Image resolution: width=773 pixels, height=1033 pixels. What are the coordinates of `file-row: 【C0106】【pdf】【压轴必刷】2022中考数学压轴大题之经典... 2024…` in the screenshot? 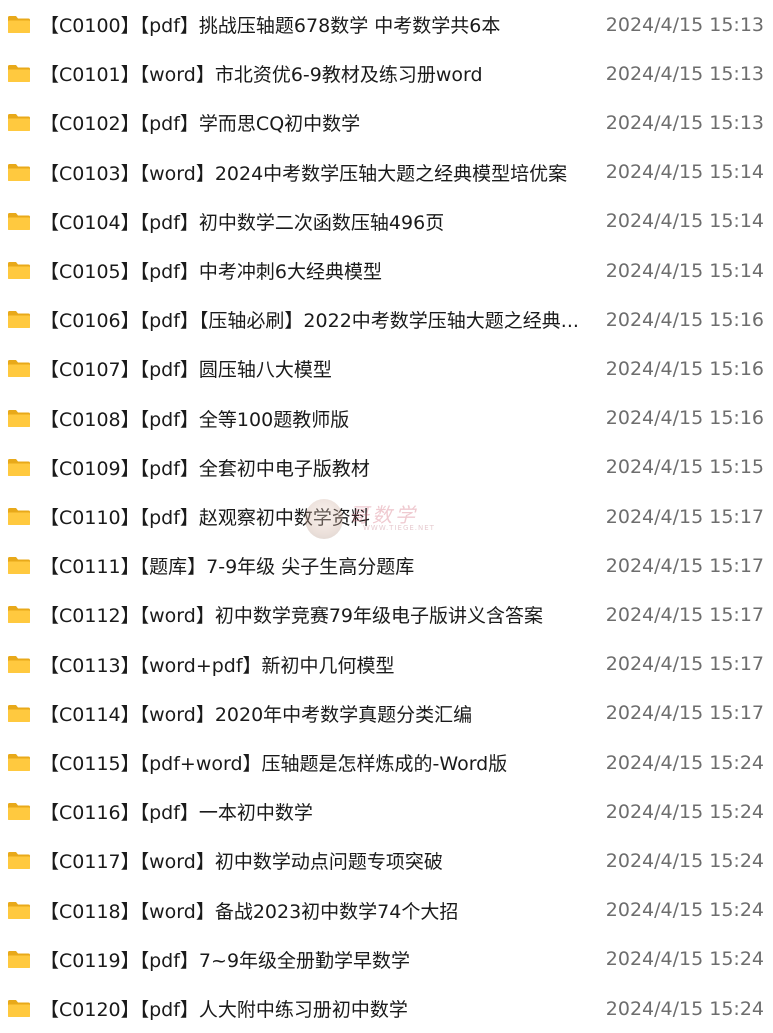 It's located at (386, 319).